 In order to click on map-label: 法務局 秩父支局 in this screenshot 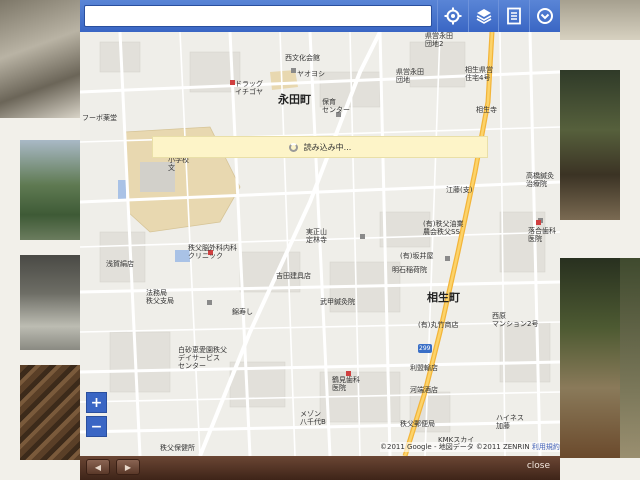, I will do `click(160, 297)`.